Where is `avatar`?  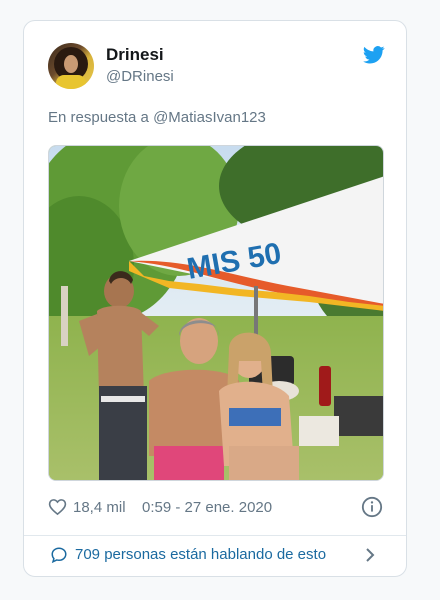
avatar is located at coordinates (71, 66).